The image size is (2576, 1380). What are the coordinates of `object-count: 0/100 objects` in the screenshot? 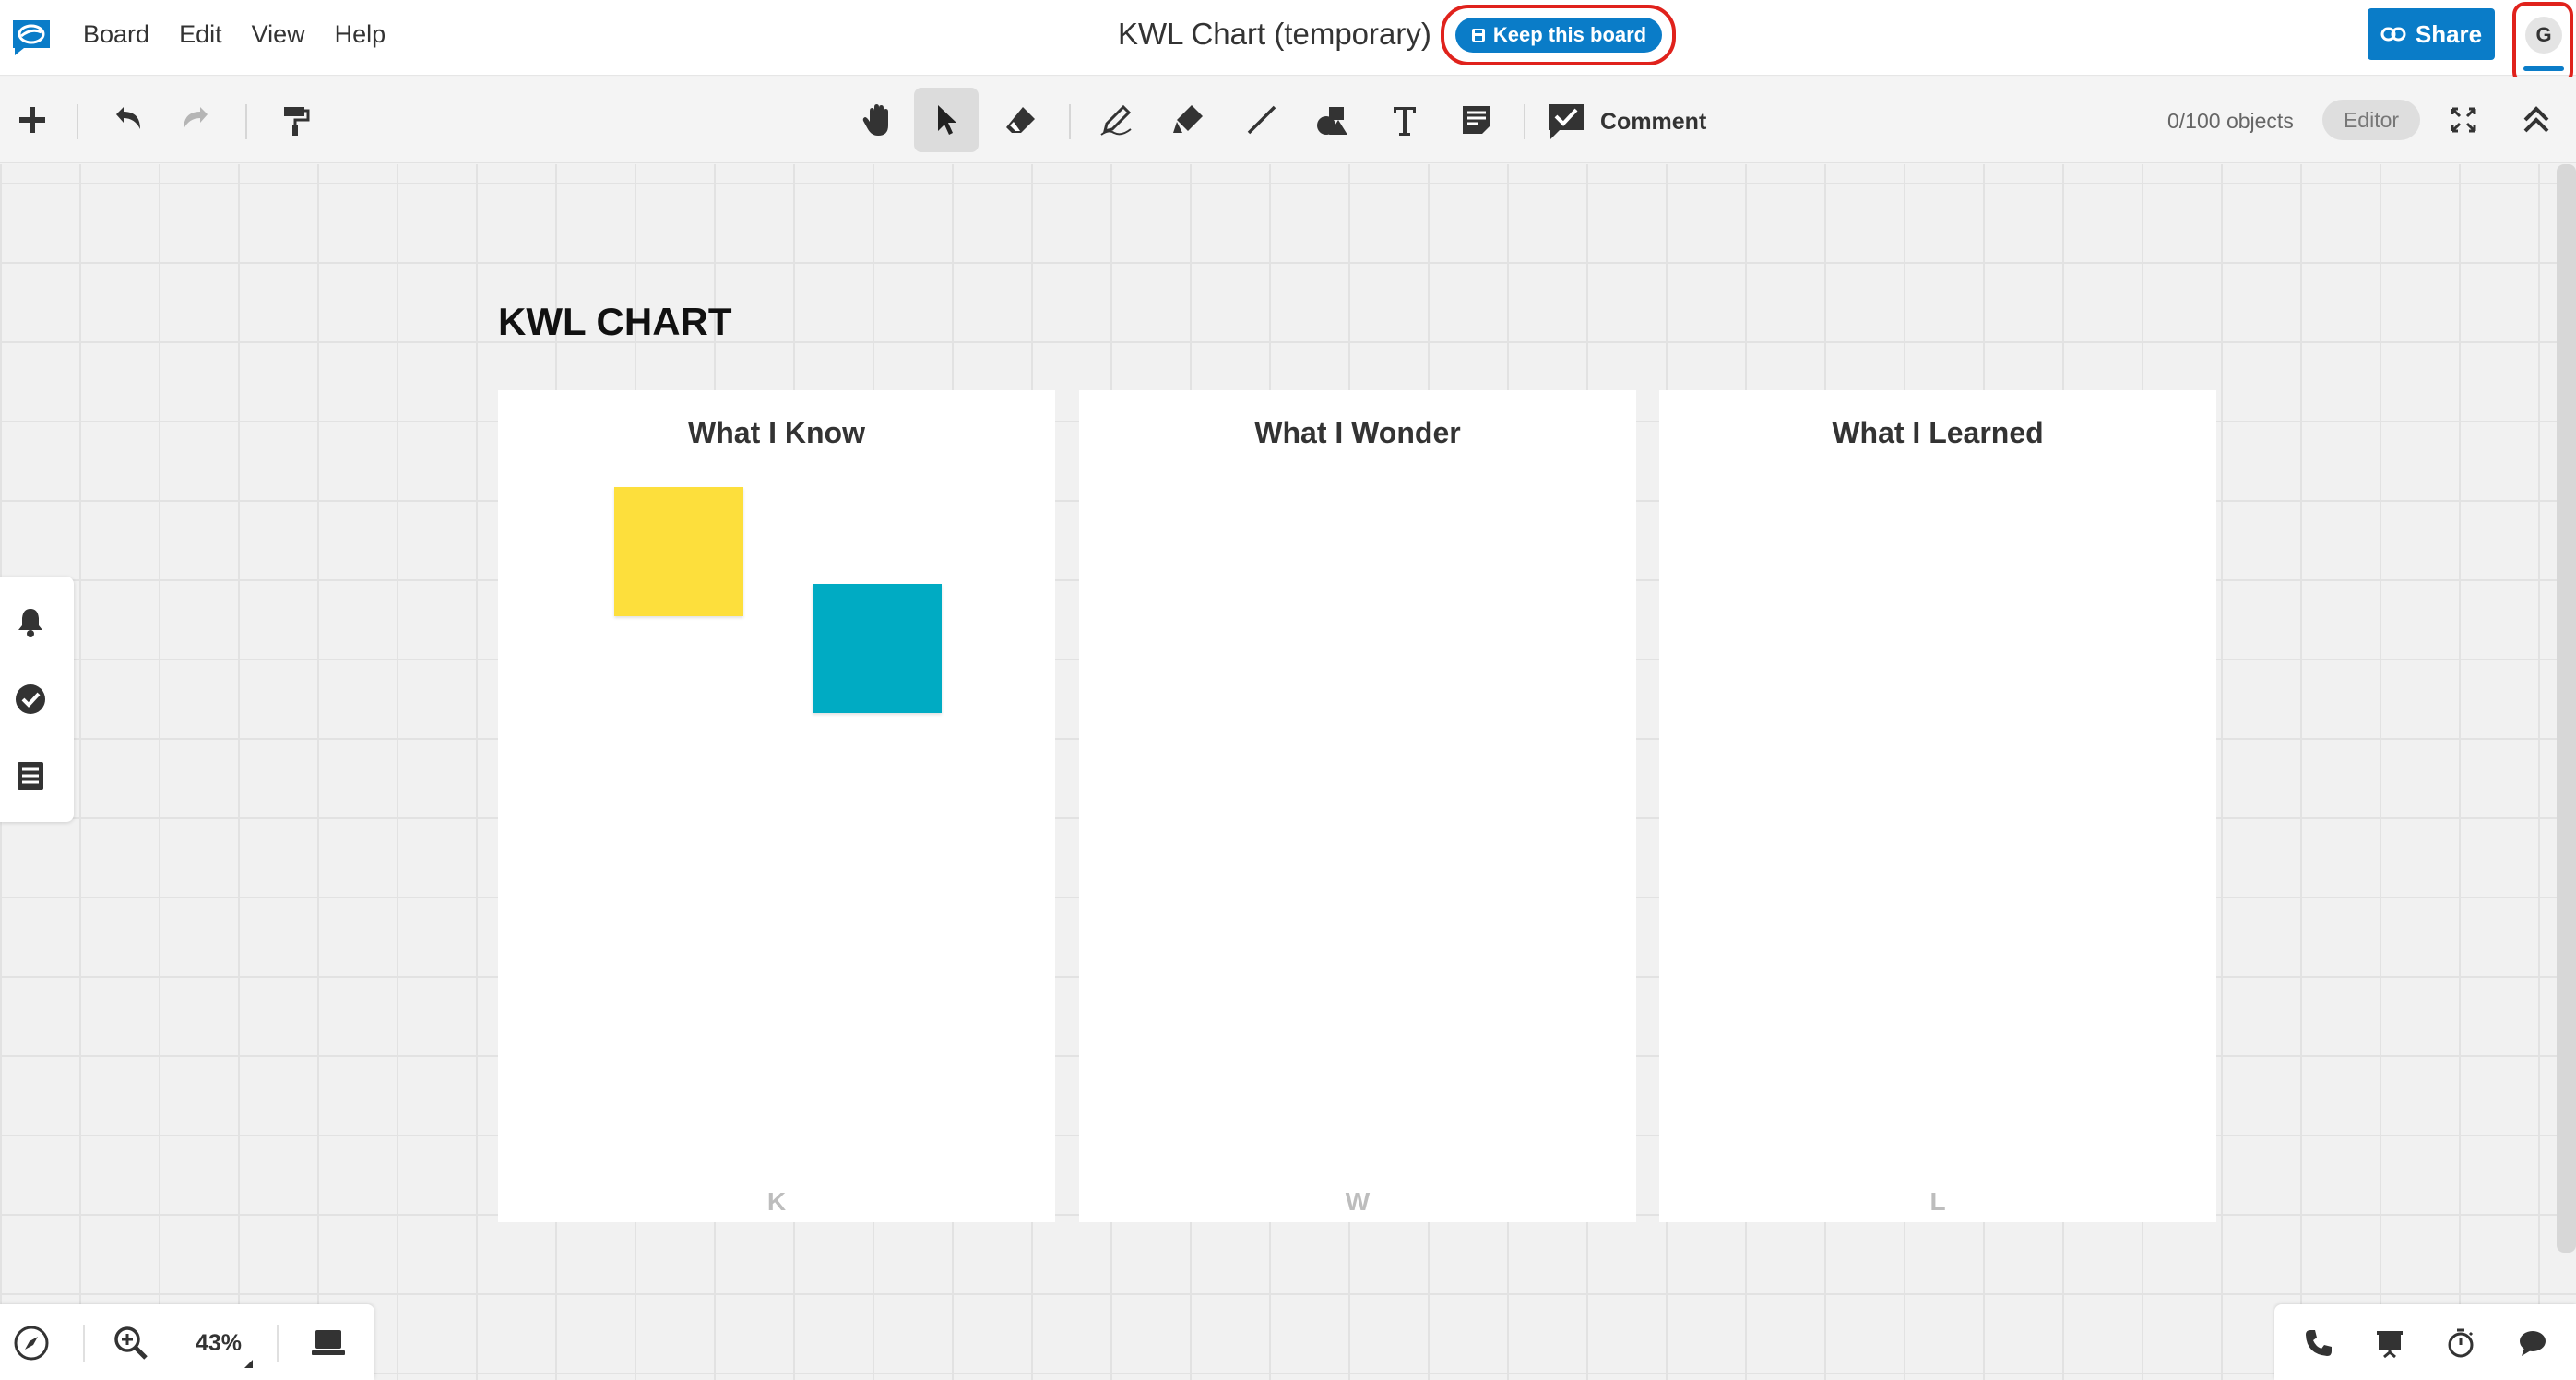 It's located at (2230, 121).